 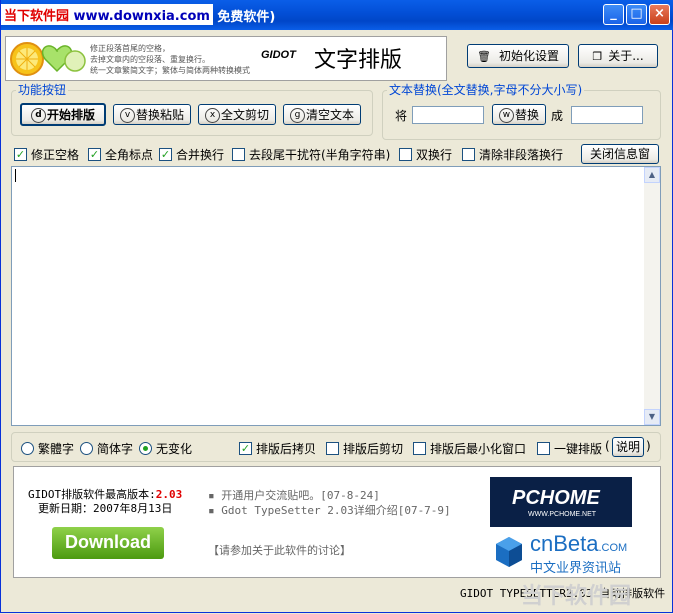 I want to click on help-button: 说明, so click(x=628, y=447).